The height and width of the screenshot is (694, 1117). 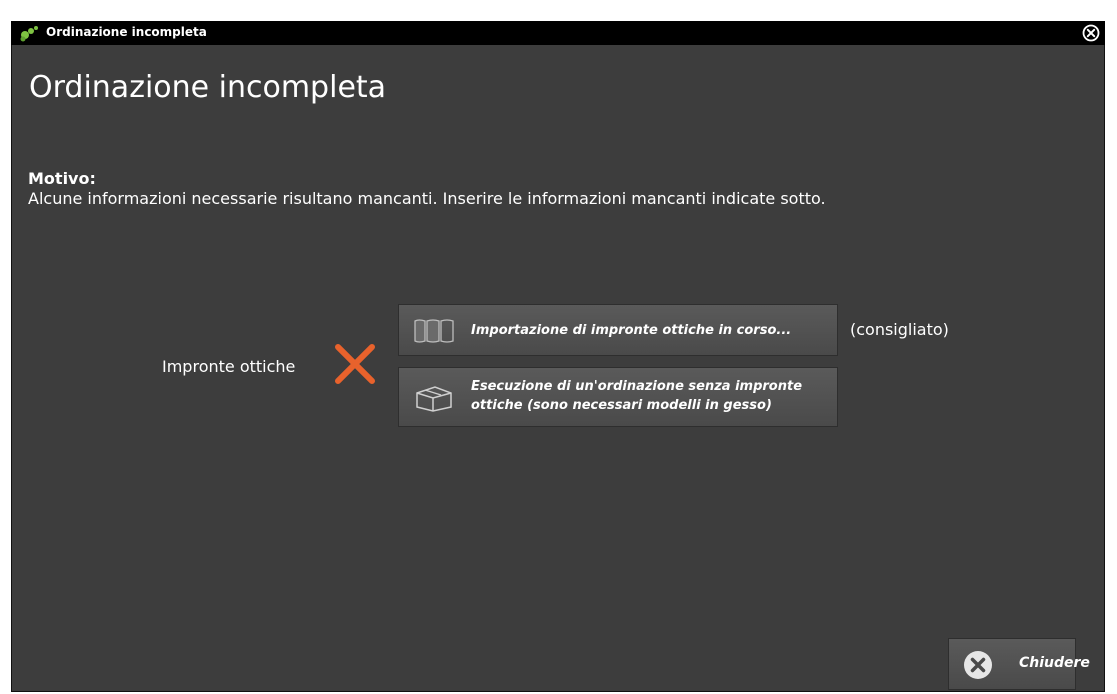 What do you see at coordinates (558, 33) in the screenshot?
I see `title-bar: Ordinazione incompleta` at bounding box center [558, 33].